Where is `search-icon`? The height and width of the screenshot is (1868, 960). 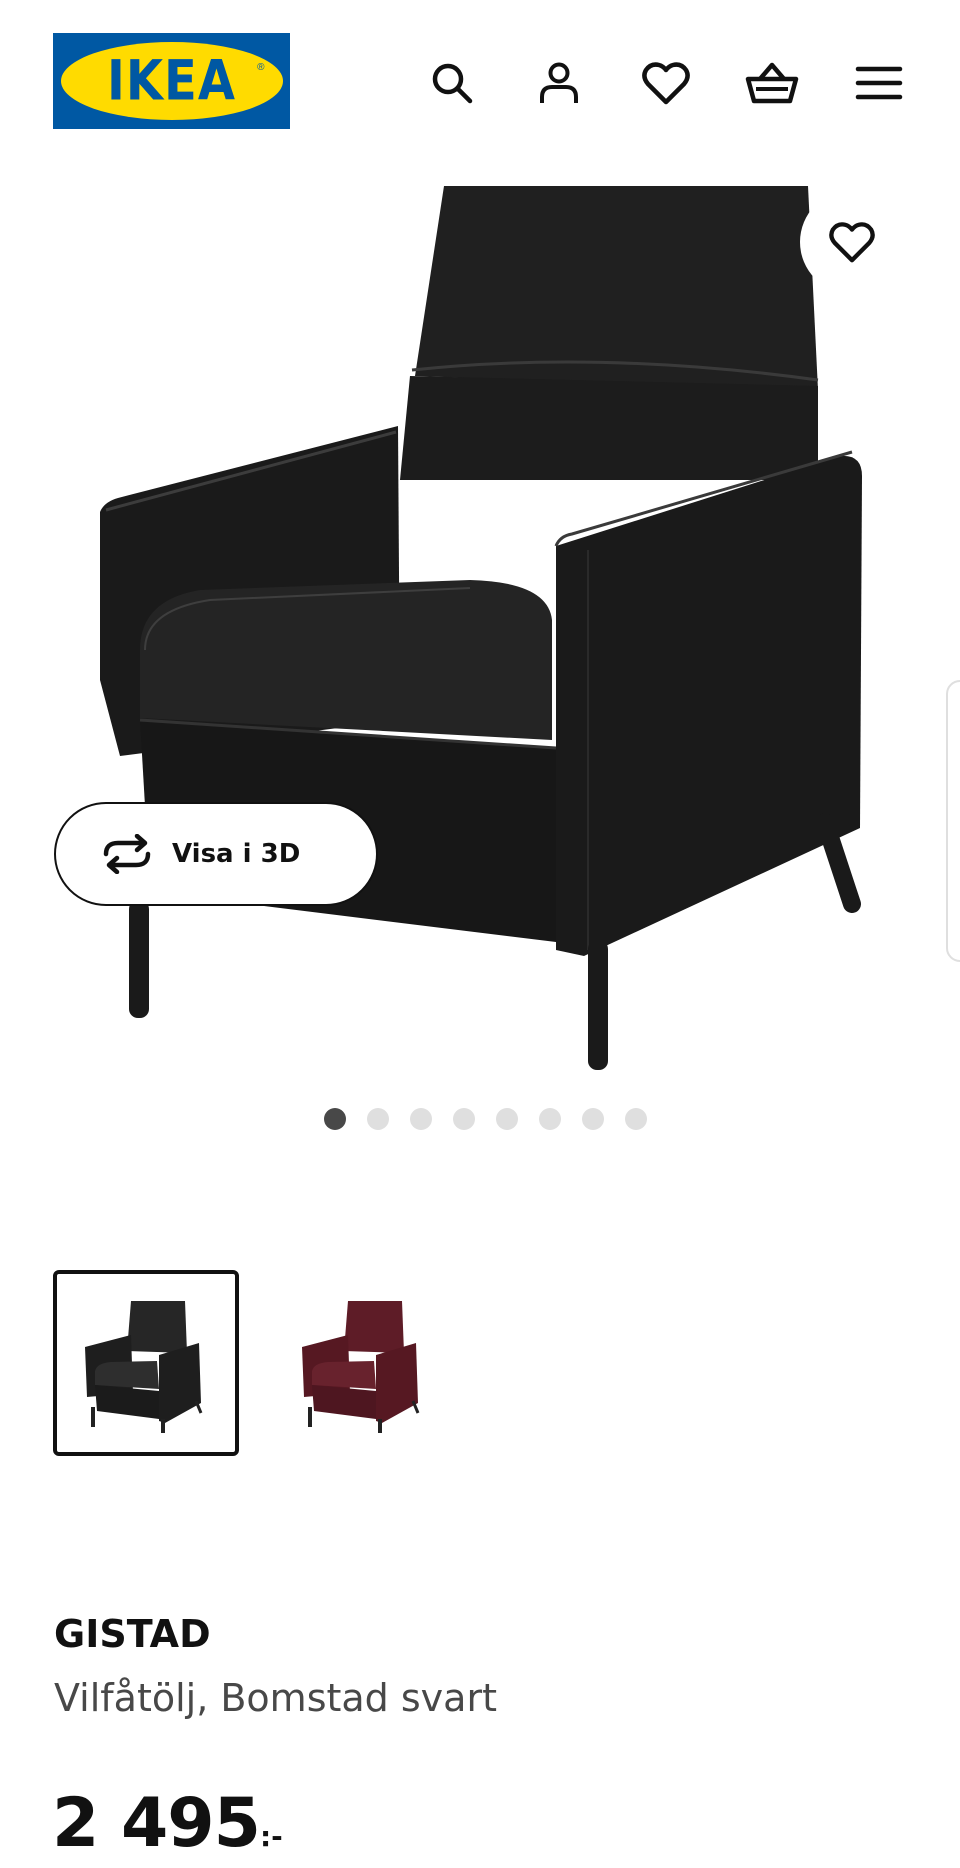 search-icon is located at coordinates (452, 83).